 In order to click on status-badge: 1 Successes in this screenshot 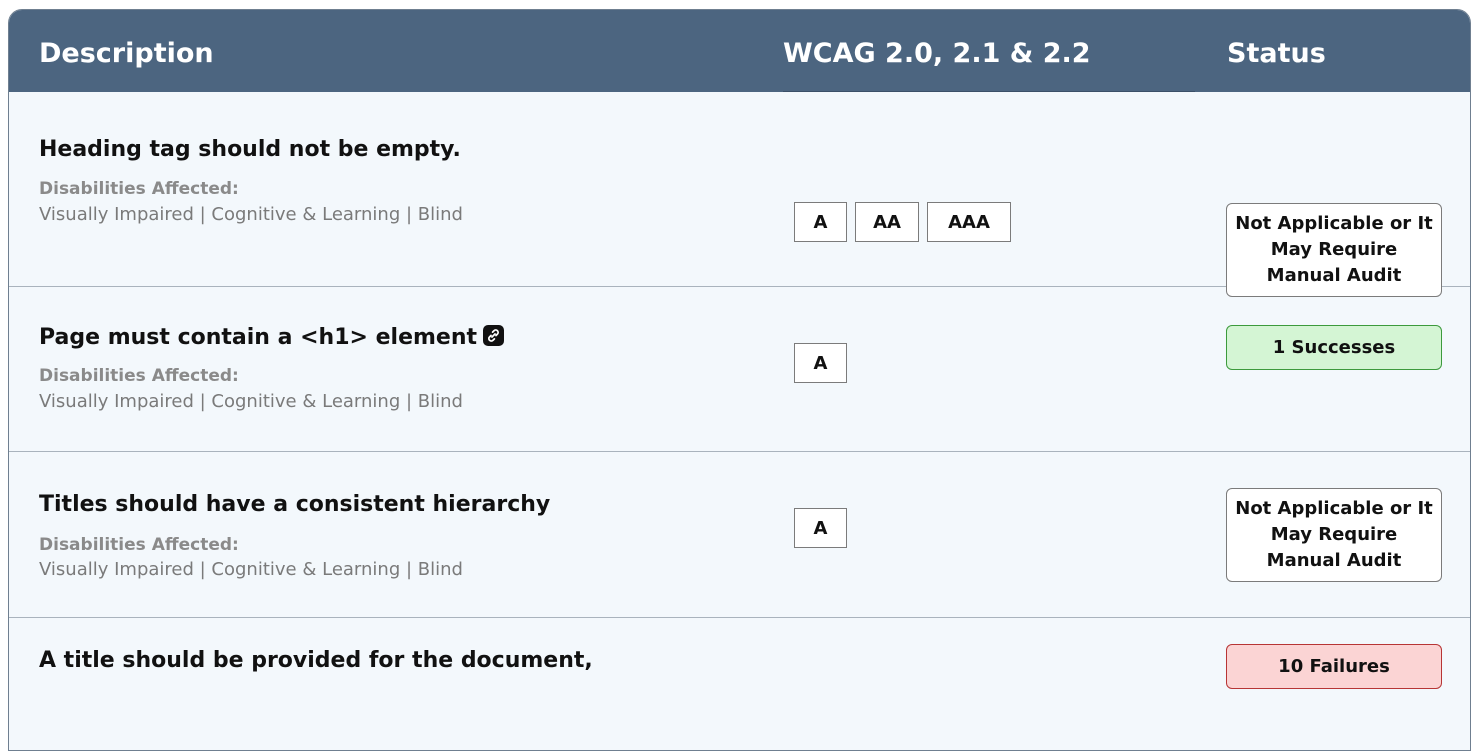, I will do `click(1334, 347)`.